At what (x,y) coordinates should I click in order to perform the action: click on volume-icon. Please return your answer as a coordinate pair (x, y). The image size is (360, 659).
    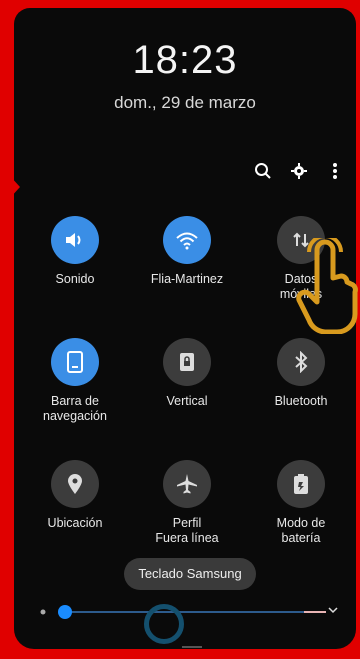
    Looking at the image, I should click on (75, 240).